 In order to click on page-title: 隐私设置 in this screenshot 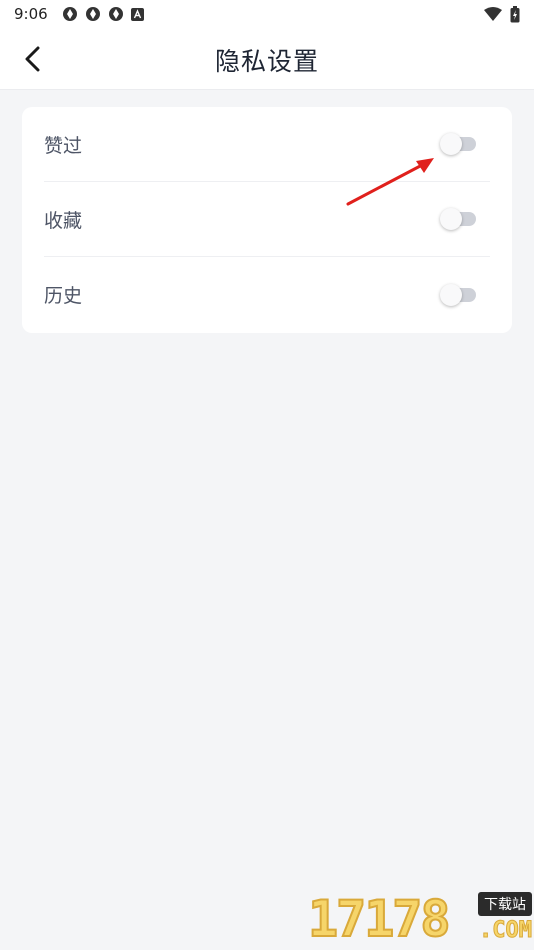, I will do `click(266, 61)`.